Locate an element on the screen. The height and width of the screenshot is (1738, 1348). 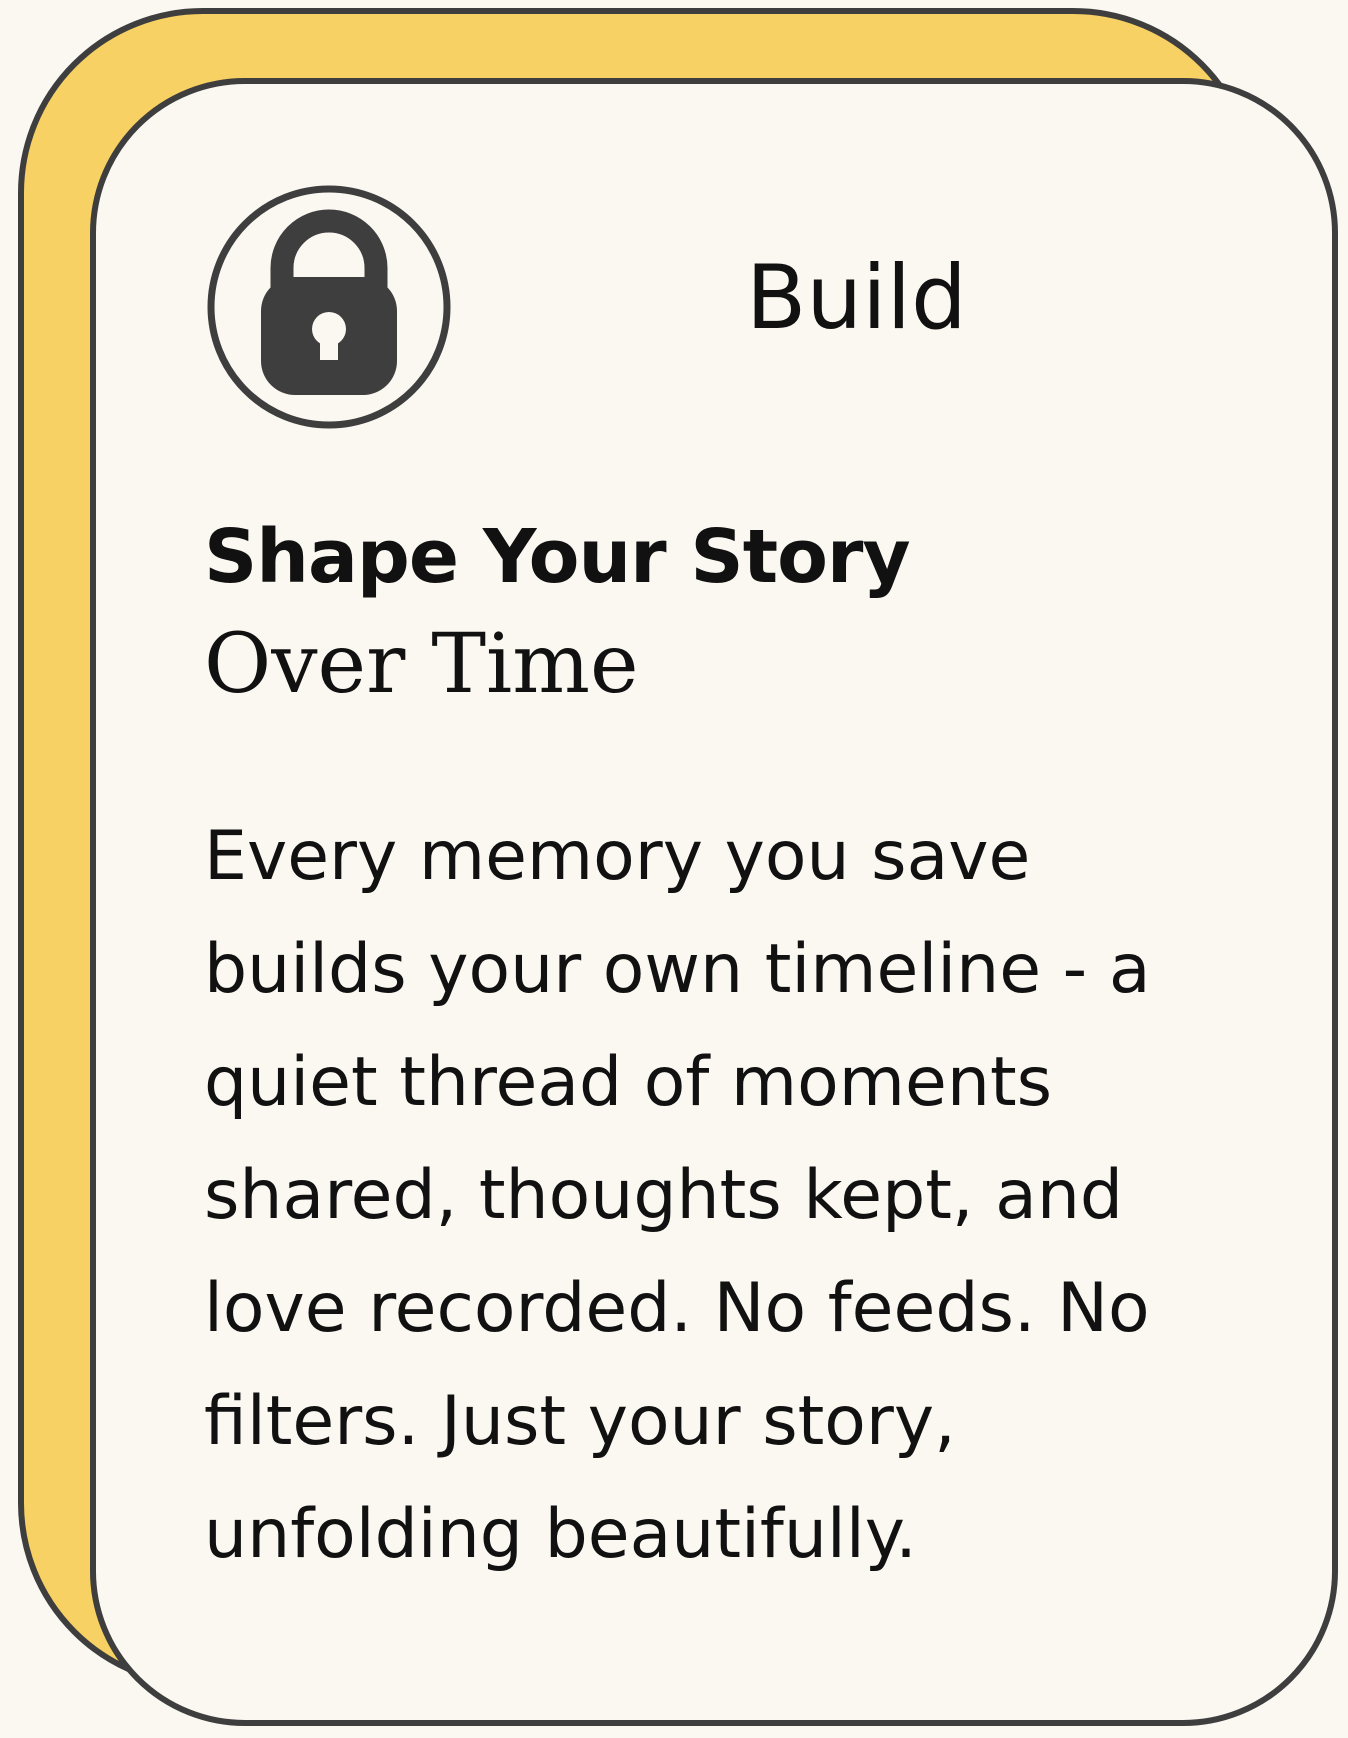
lock-icon is located at coordinates (329, 307).